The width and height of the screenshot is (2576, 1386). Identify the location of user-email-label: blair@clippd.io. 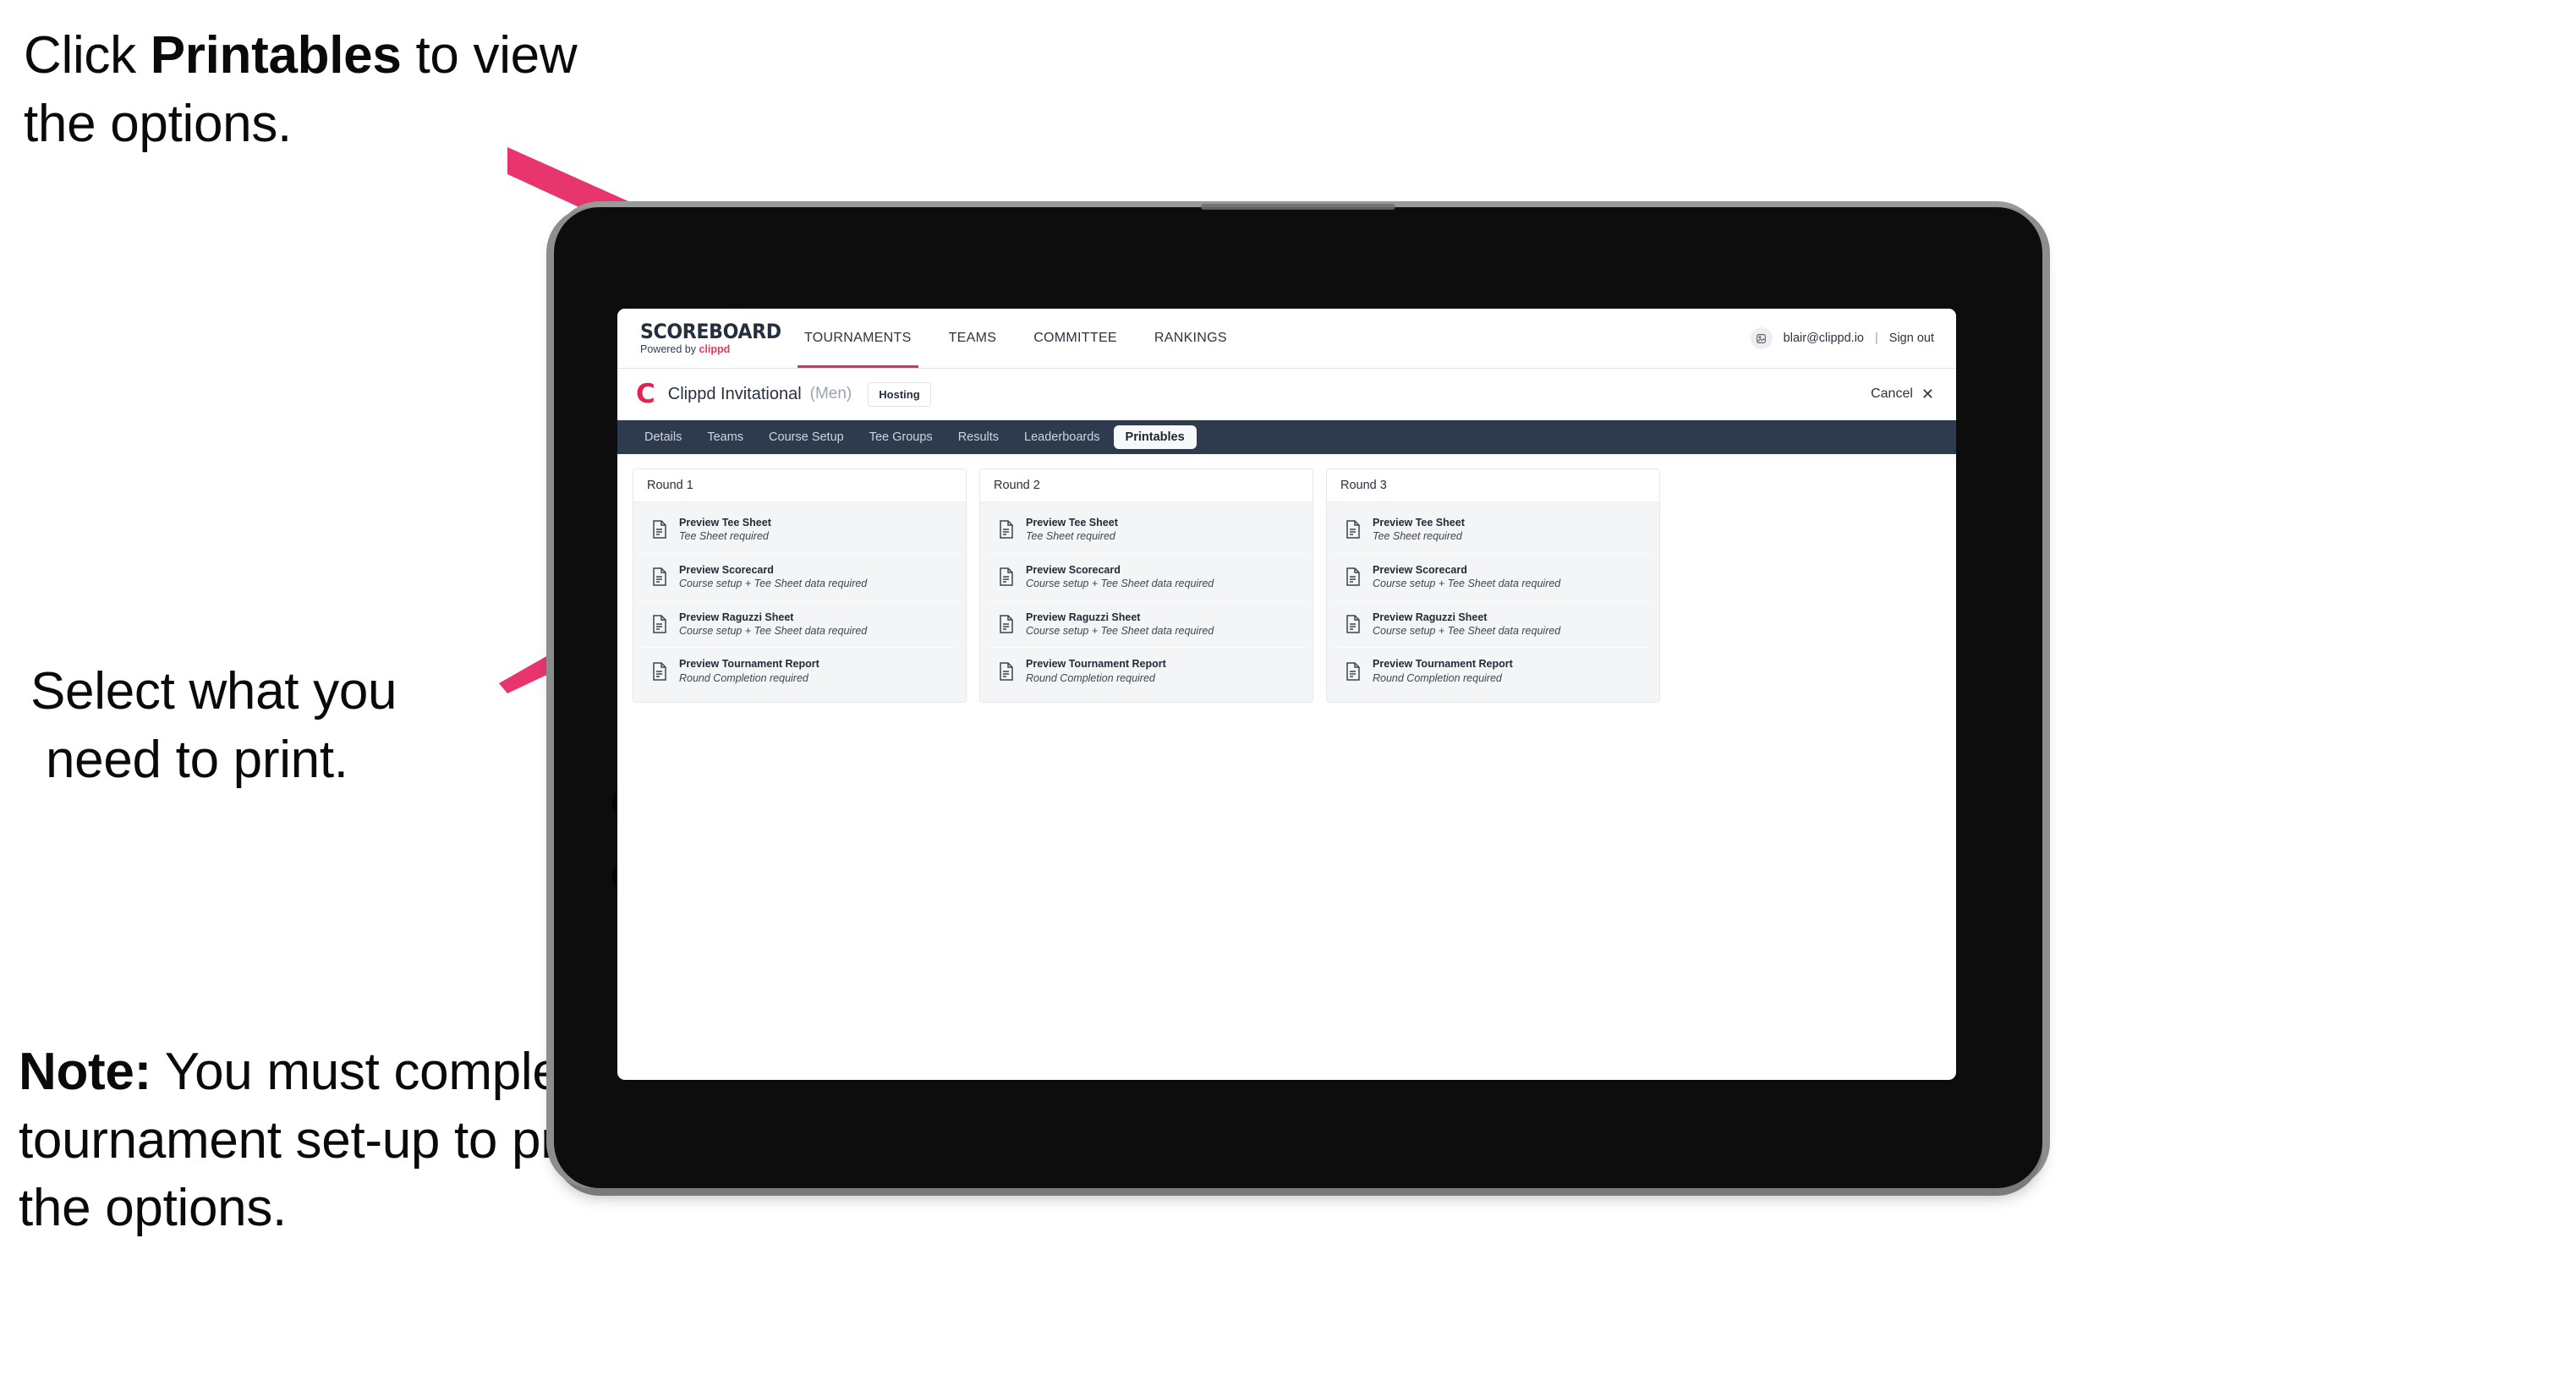
(1823, 338).